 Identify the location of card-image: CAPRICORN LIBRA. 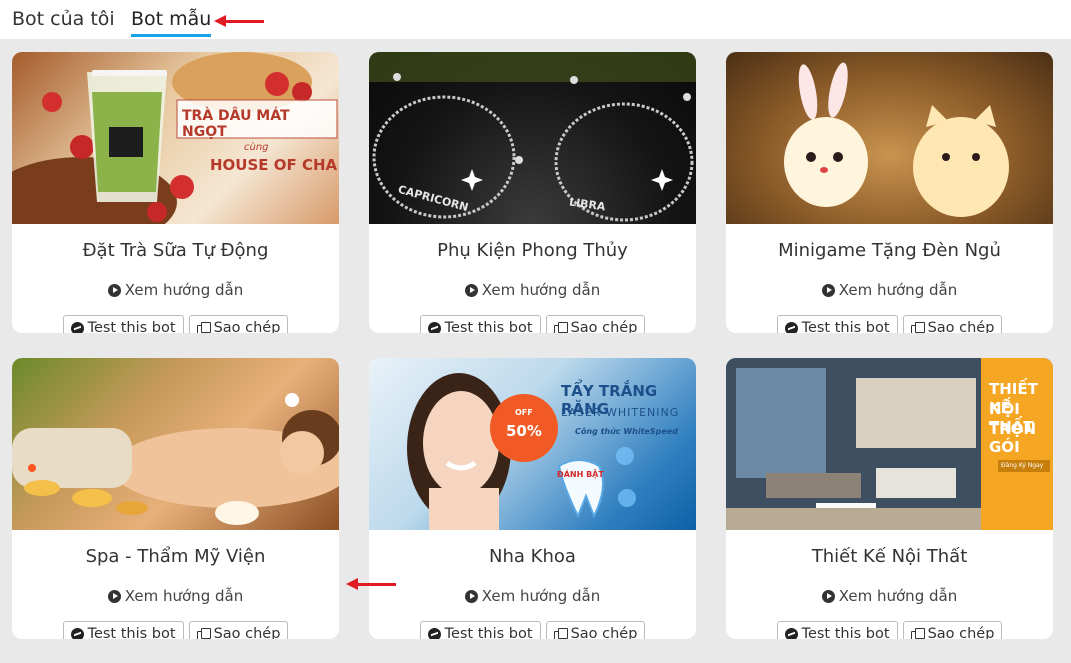
(532, 138).